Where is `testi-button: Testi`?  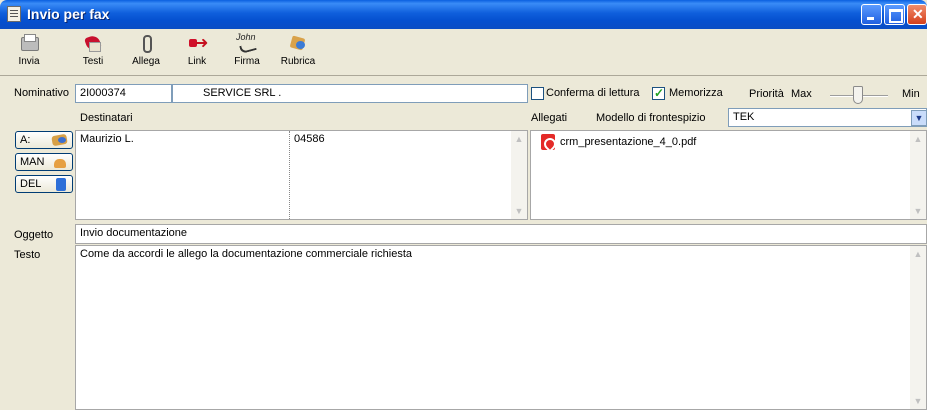
testi-button: Testi is located at coordinates (93, 52).